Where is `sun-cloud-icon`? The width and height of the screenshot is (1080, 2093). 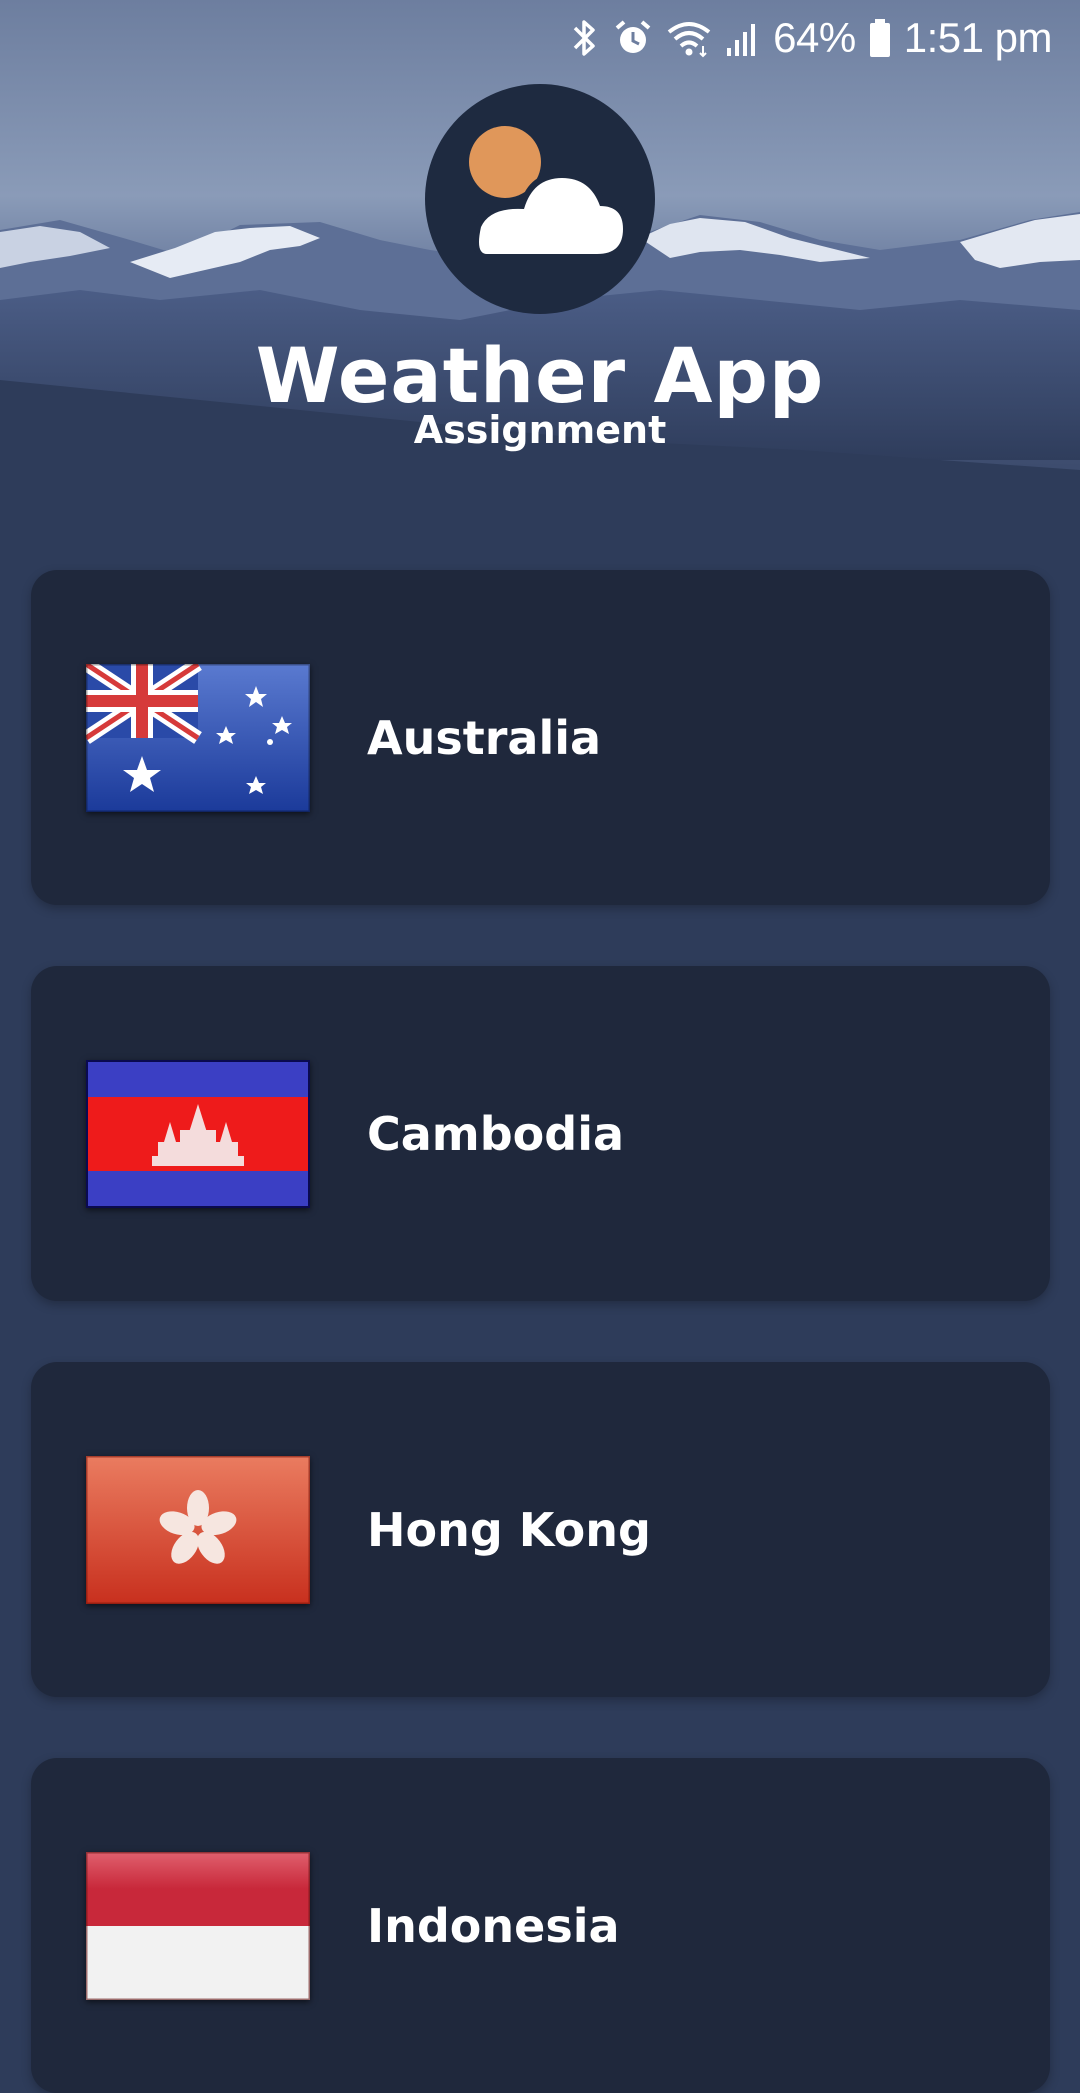
sun-cloud-icon is located at coordinates (540, 199).